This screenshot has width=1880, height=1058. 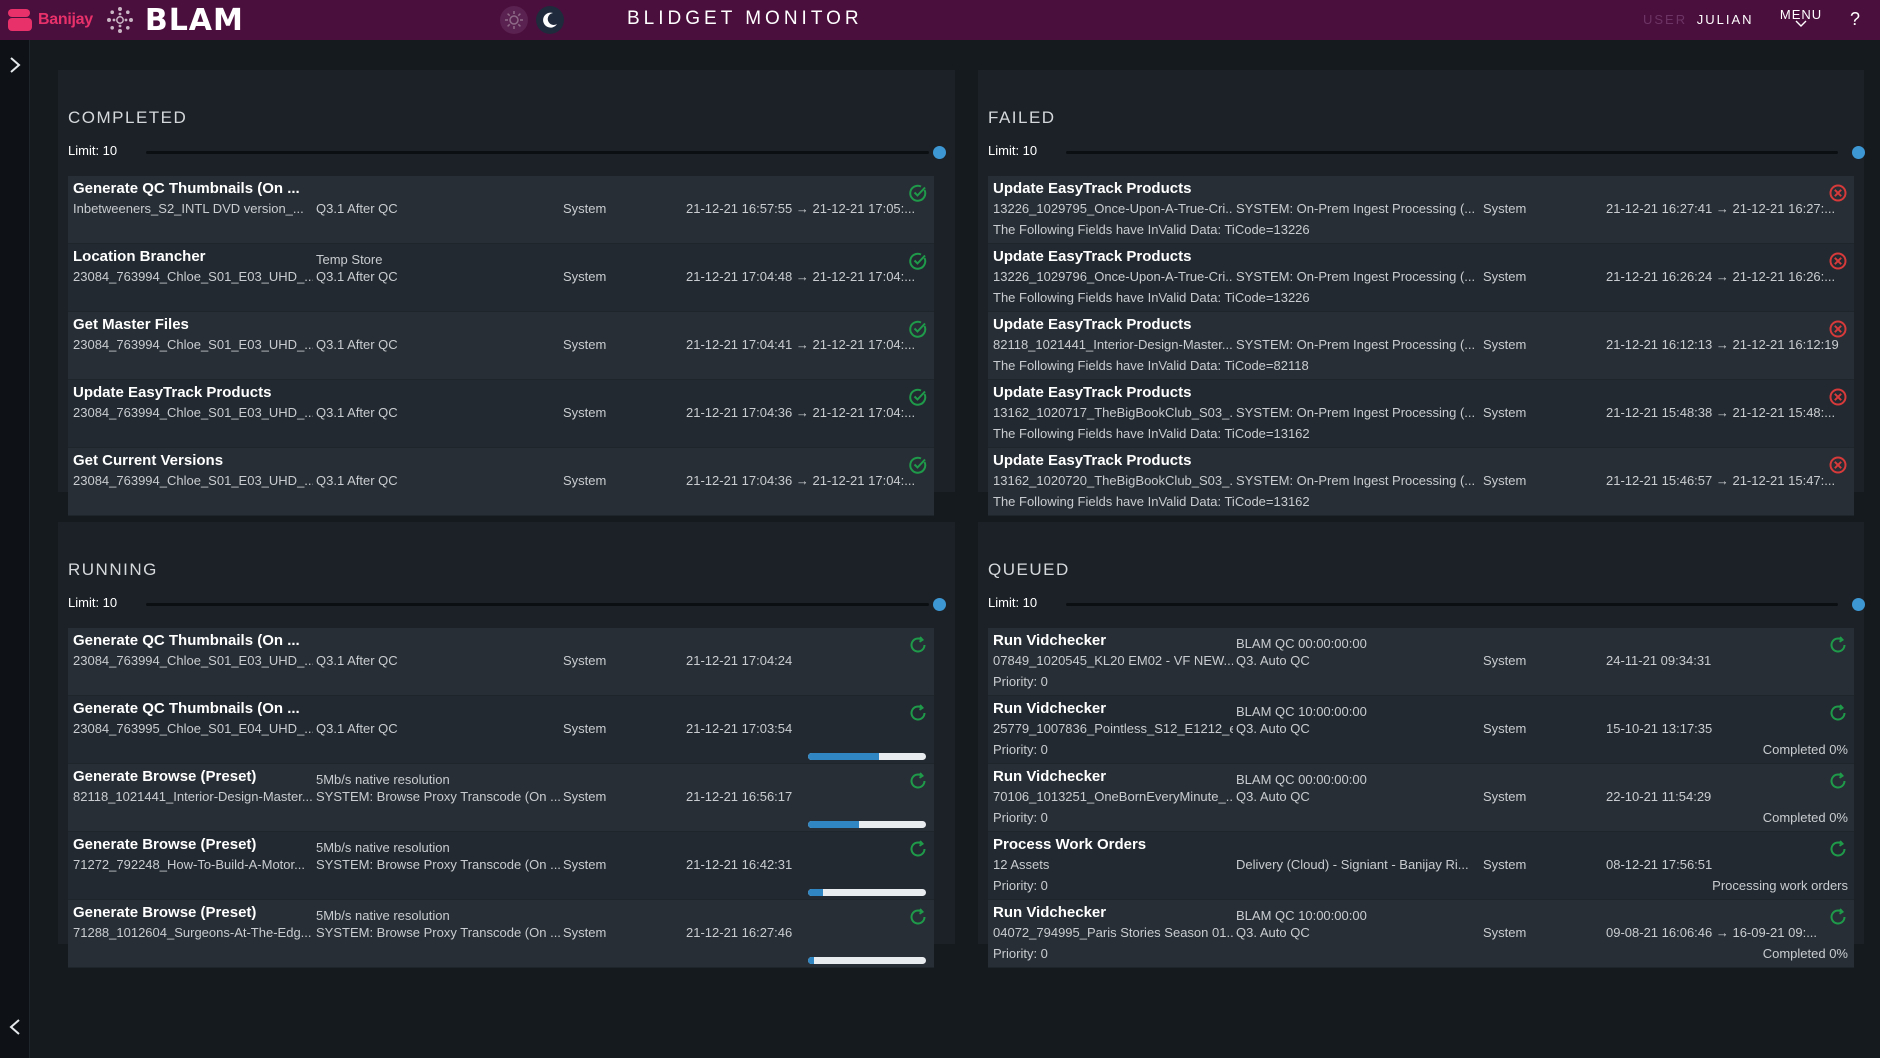 I want to click on job-status-note: Completed 0%, so click(x=1805, y=817).